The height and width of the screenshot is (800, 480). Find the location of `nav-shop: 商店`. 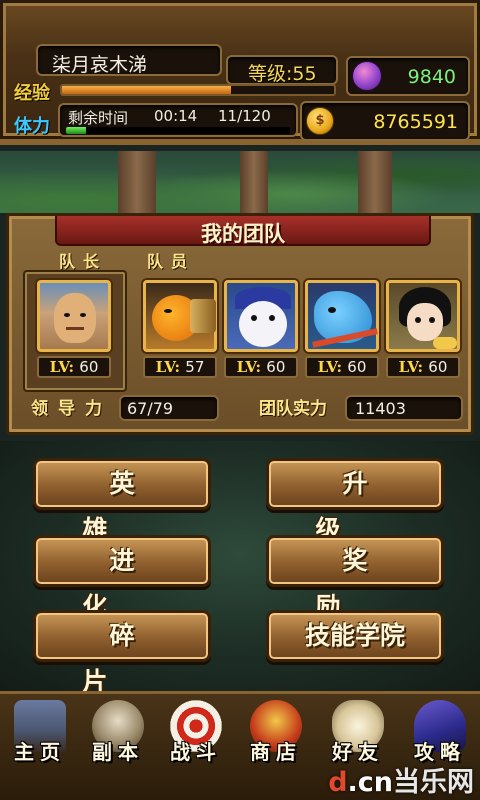

nav-shop: 商店 is located at coordinates (276, 747).